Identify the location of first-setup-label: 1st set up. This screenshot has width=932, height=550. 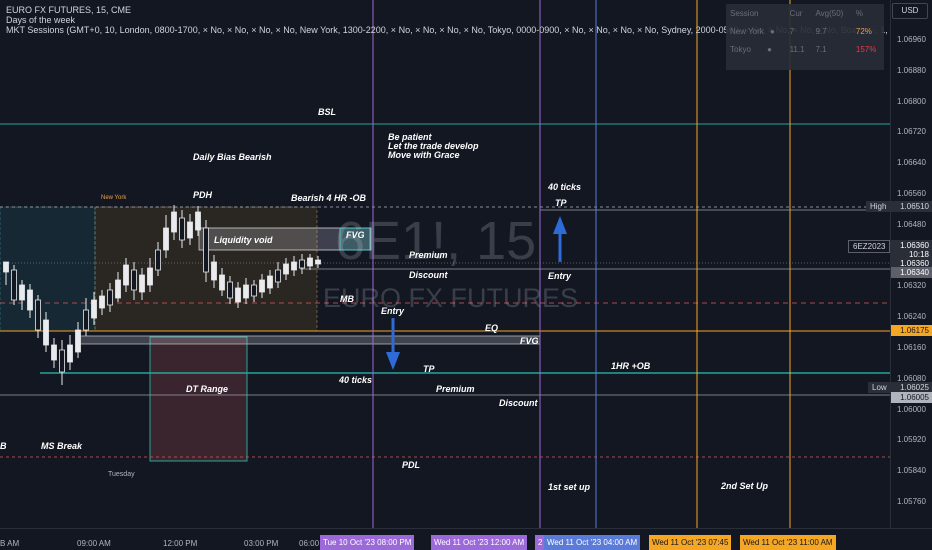
(569, 487).